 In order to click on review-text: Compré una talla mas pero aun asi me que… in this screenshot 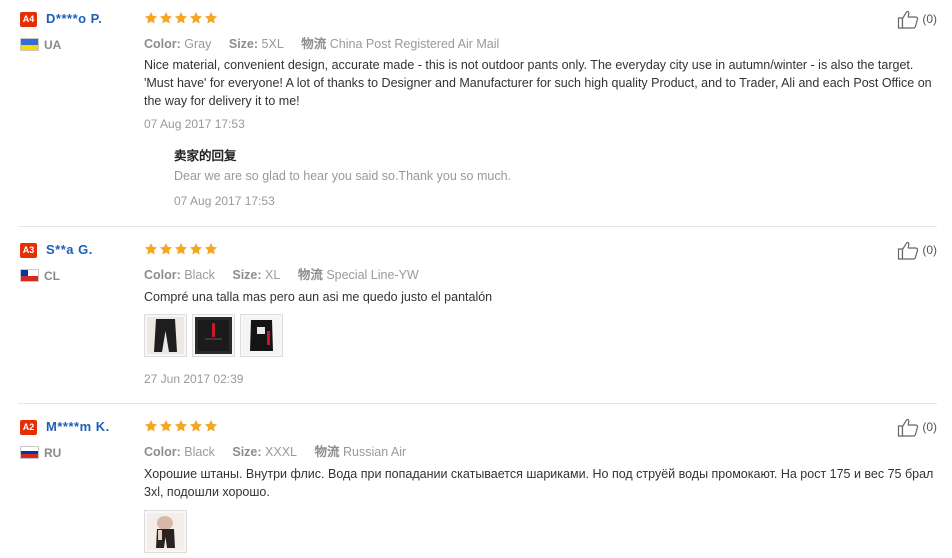, I will do `click(318, 297)`.